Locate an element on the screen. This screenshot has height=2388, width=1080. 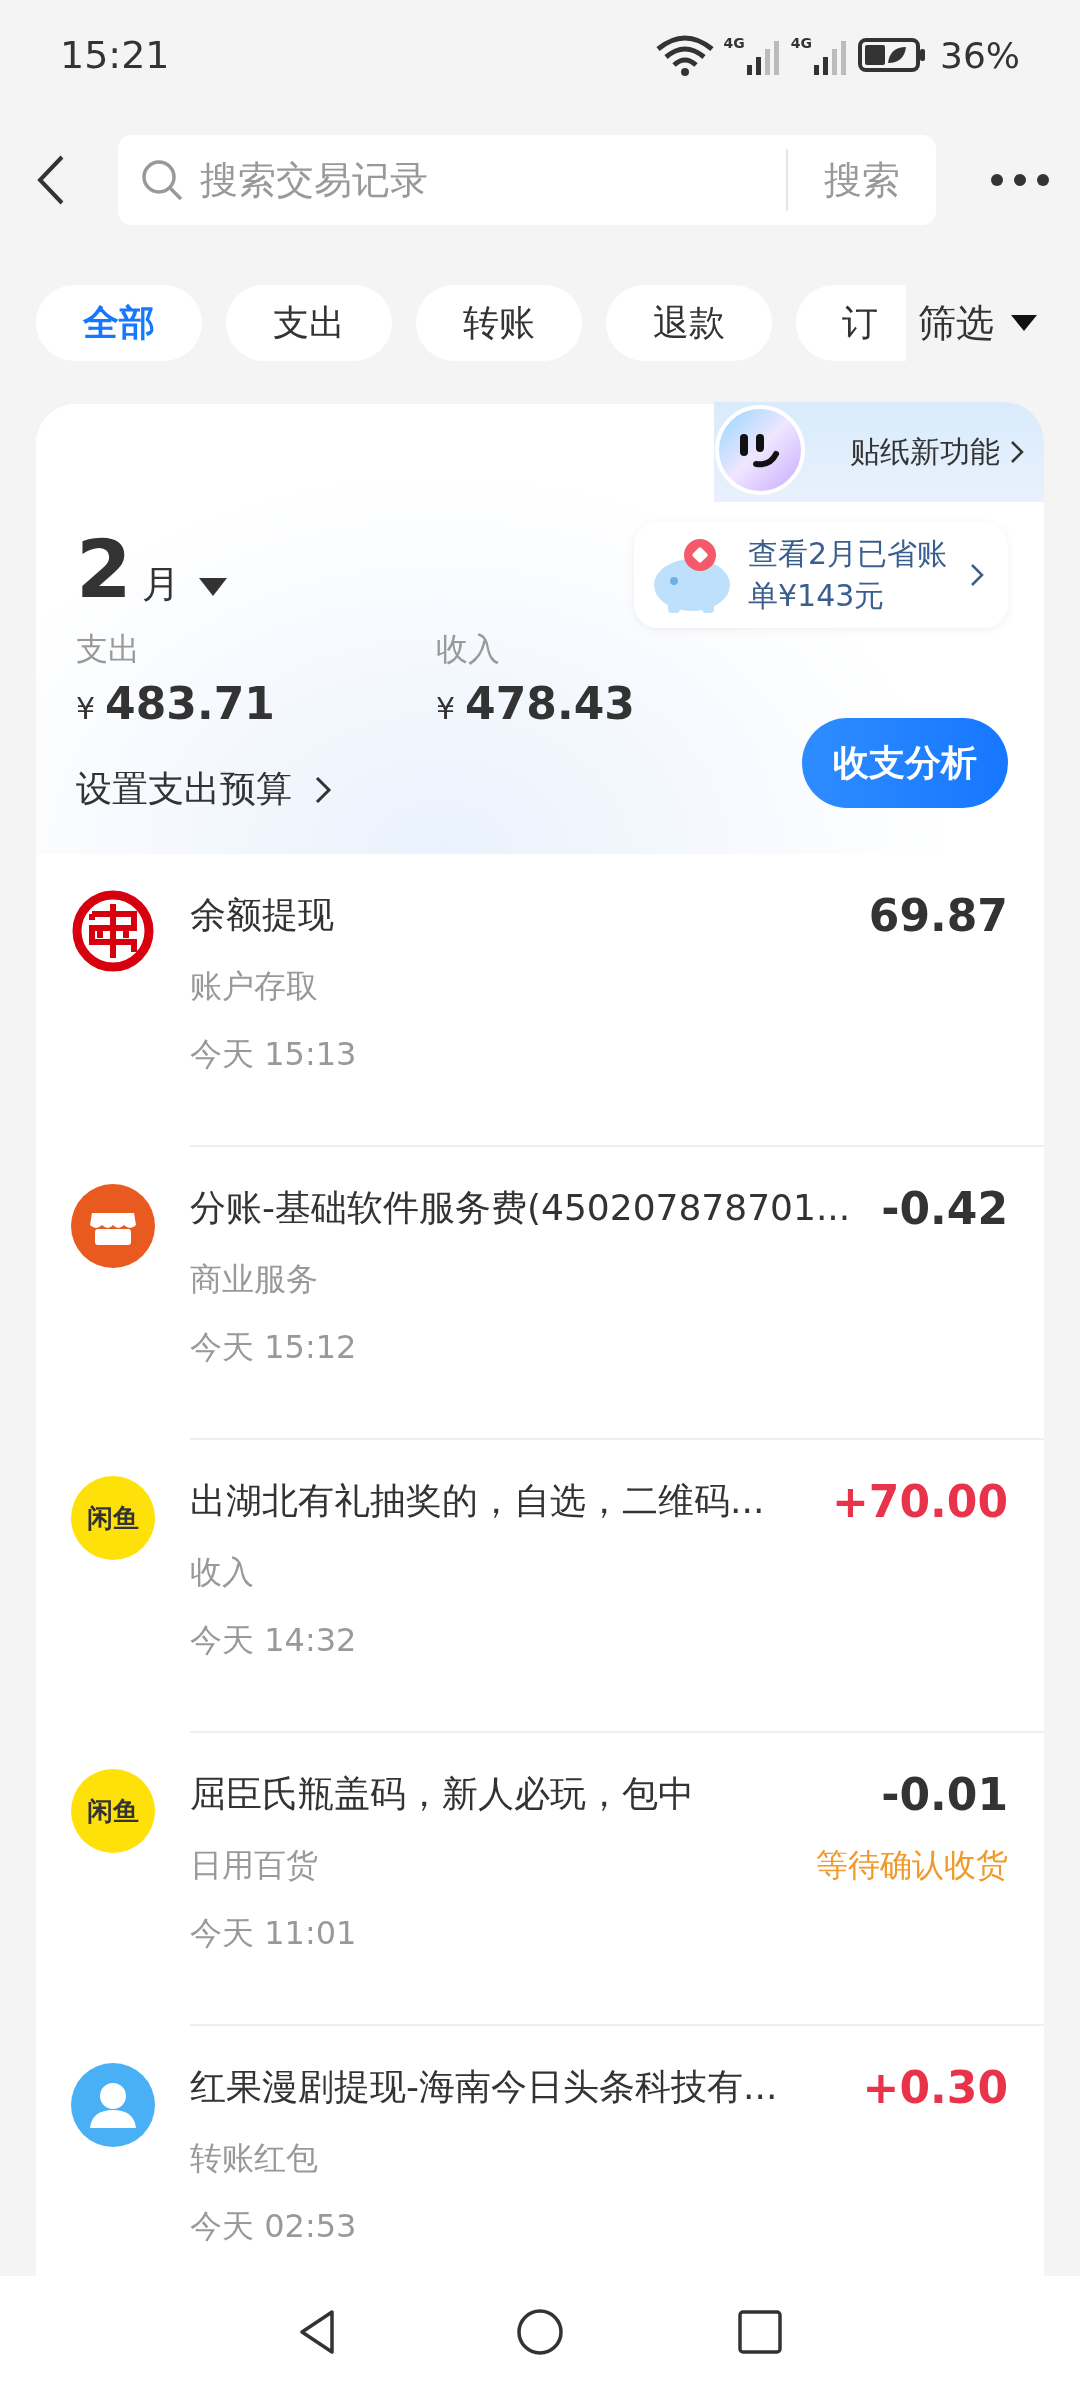
filter-tab: 全部 is located at coordinates (119, 323).